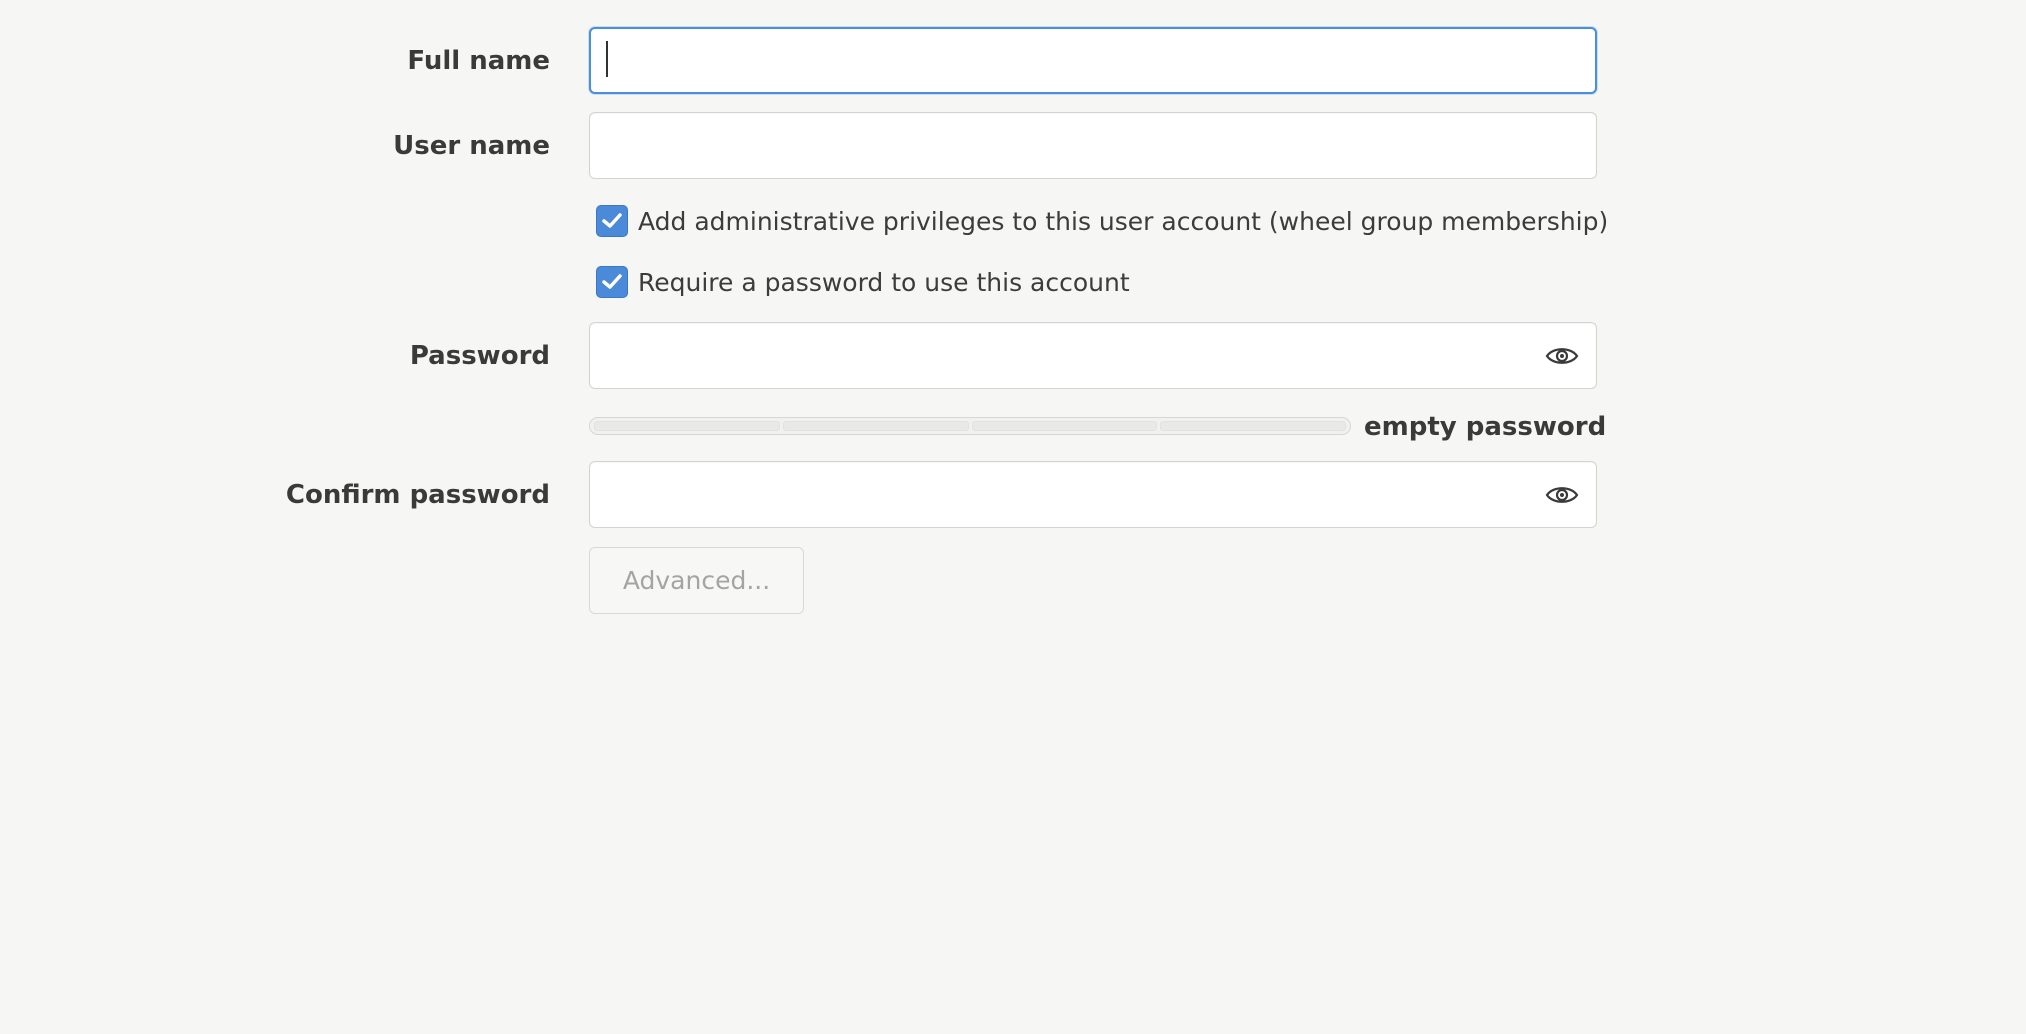 The image size is (2026, 1034). Describe the element at coordinates (479, 356) in the screenshot. I see `password-label: Password` at that location.